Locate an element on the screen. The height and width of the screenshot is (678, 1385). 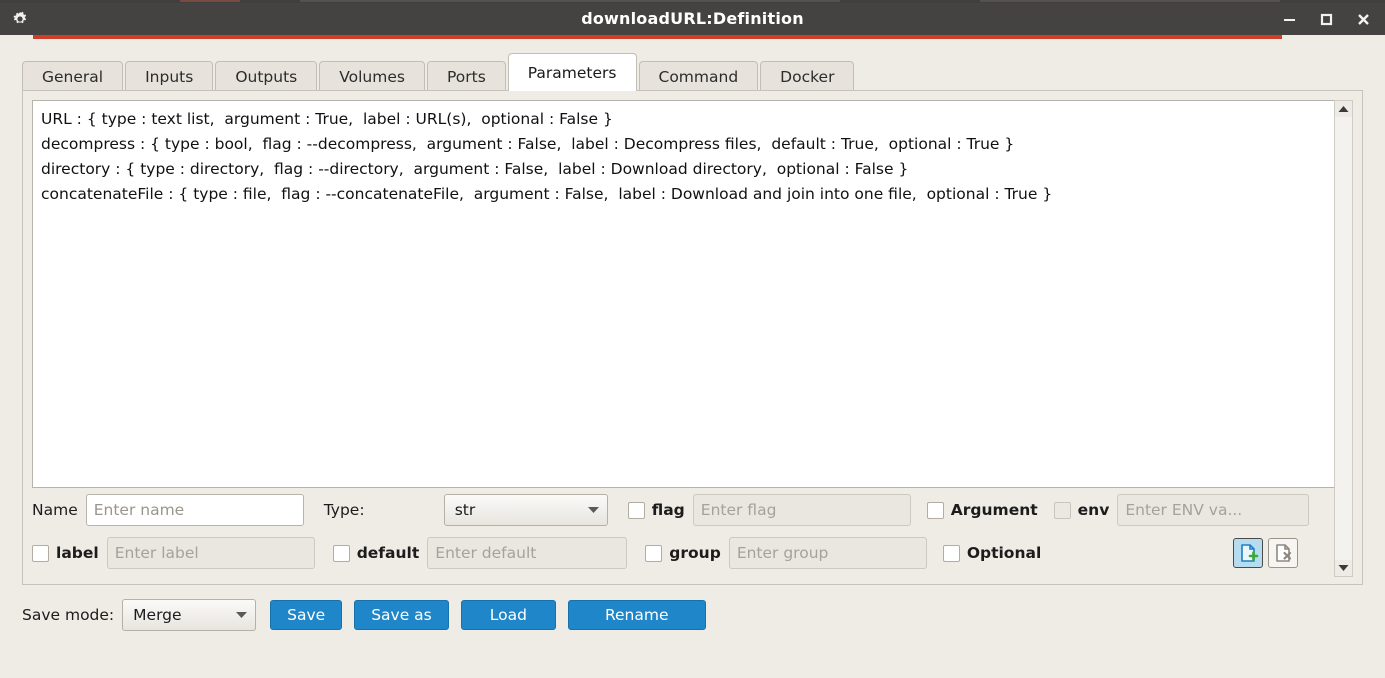
rename-button: Rename is located at coordinates (636, 615).